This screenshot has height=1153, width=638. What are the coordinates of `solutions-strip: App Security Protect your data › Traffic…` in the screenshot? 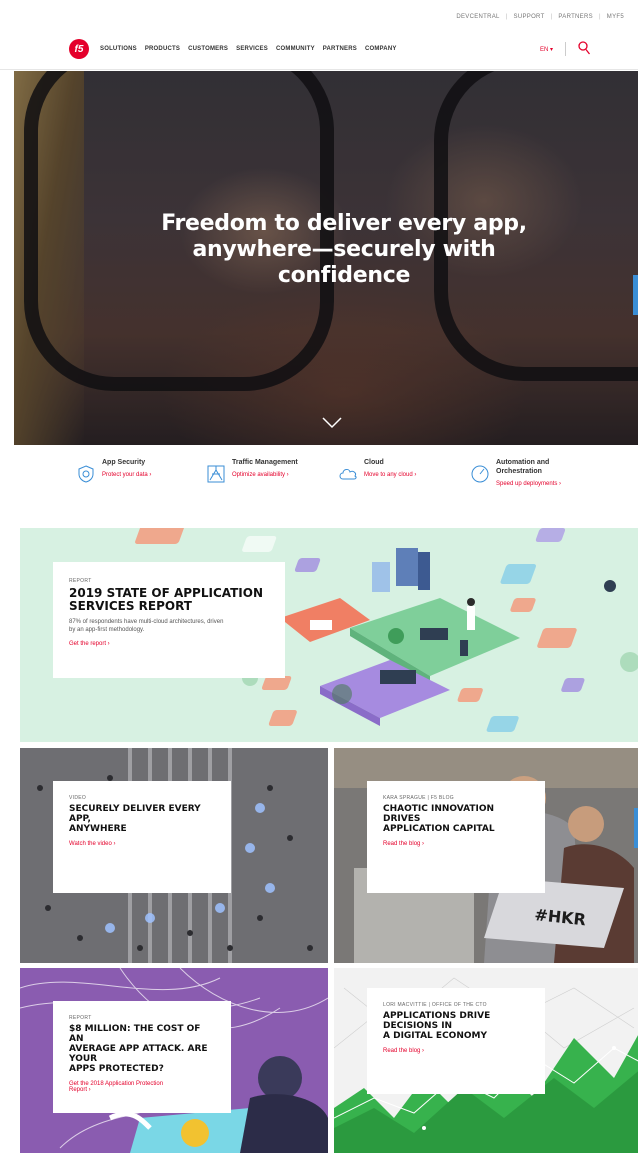 It's located at (319, 483).